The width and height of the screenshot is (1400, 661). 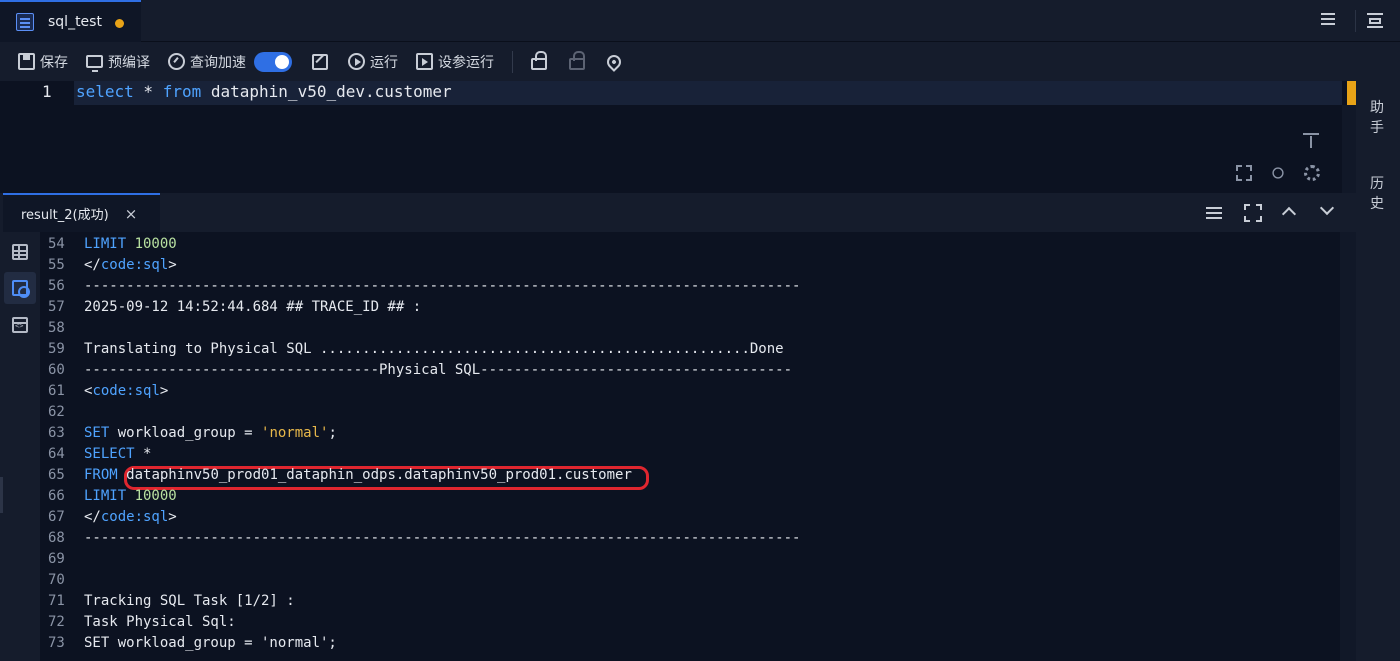 I want to click on log-token: ;, so click(x=332, y=433).